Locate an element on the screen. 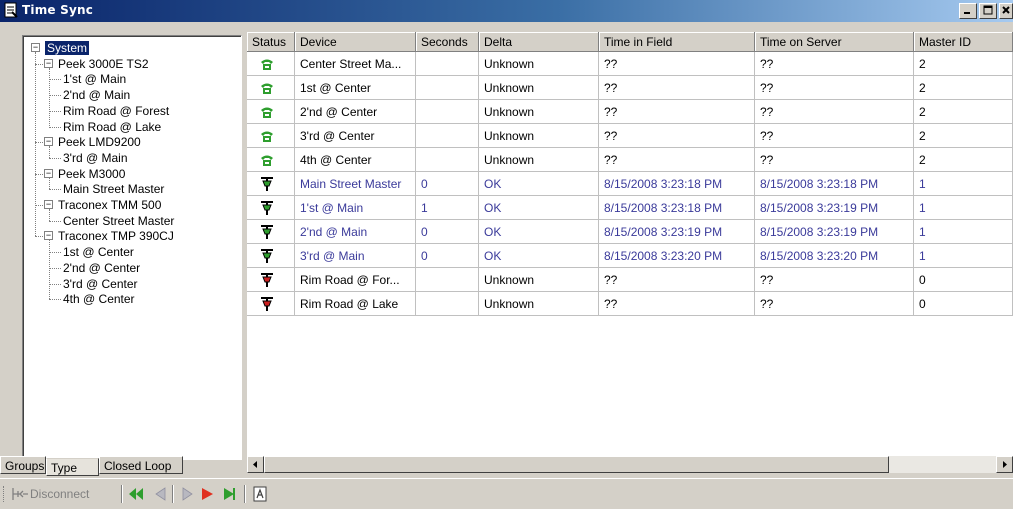 This screenshot has width=1013, height=509. table-row: Center Street Ma... Unknown???? 2 is located at coordinates (630, 64).